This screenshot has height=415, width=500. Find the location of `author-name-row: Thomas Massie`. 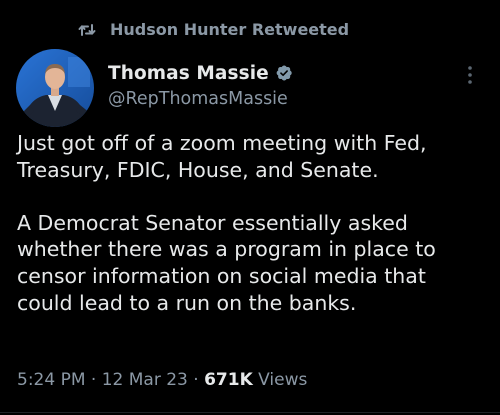

author-name-row: Thomas Massie is located at coordinates (200, 73).